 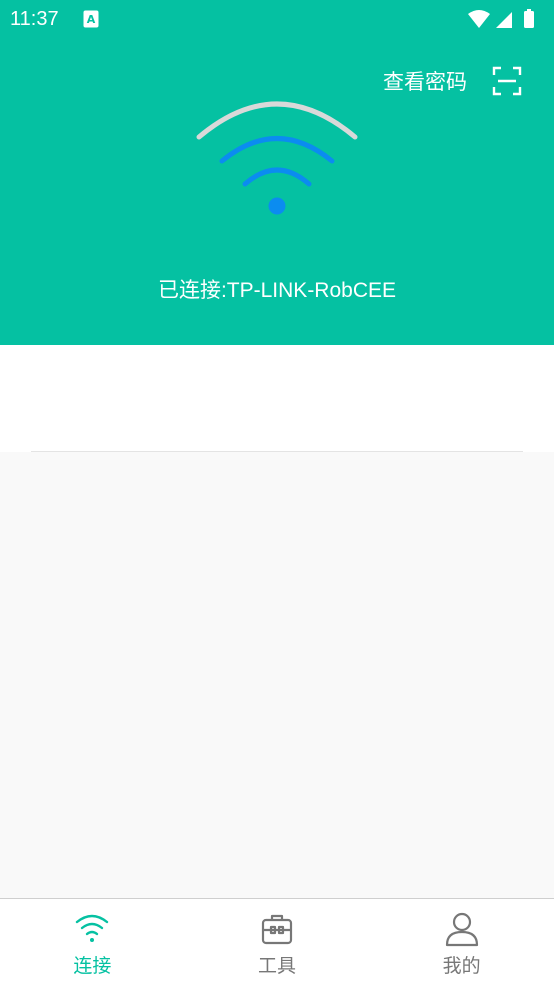 I want to click on wifi-icon, so click(x=92, y=928).